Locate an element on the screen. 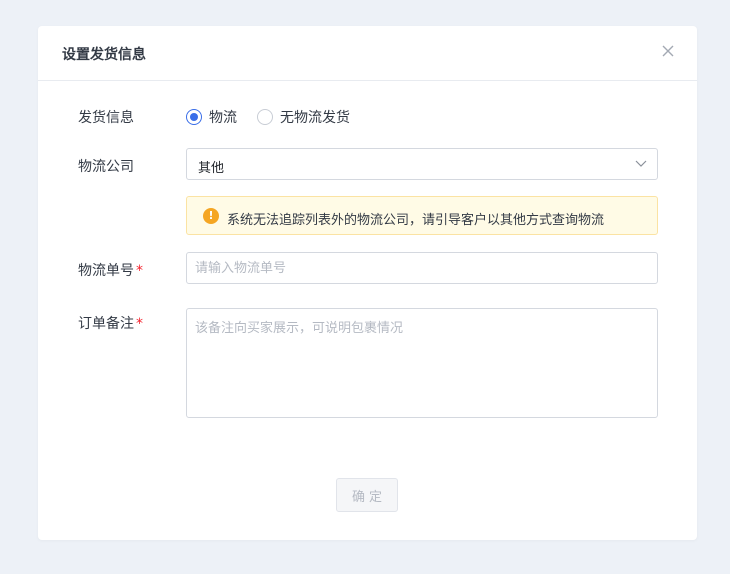  warning-icon: ! is located at coordinates (211, 216).